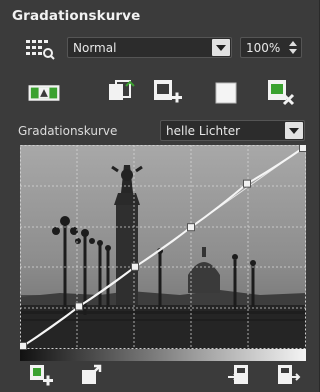 The width and height of the screenshot is (320, 392). I want to click on panel-title: Gradationskurve, so click(76, 16).